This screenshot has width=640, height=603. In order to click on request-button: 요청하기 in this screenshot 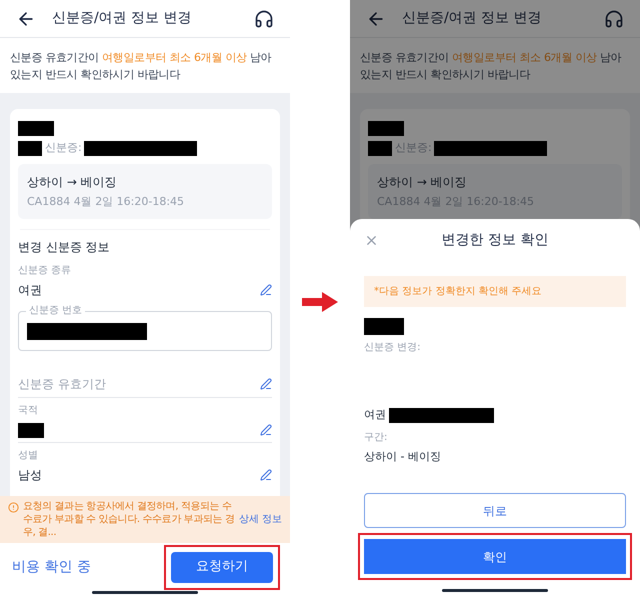, I will do `click(222, 567)`.